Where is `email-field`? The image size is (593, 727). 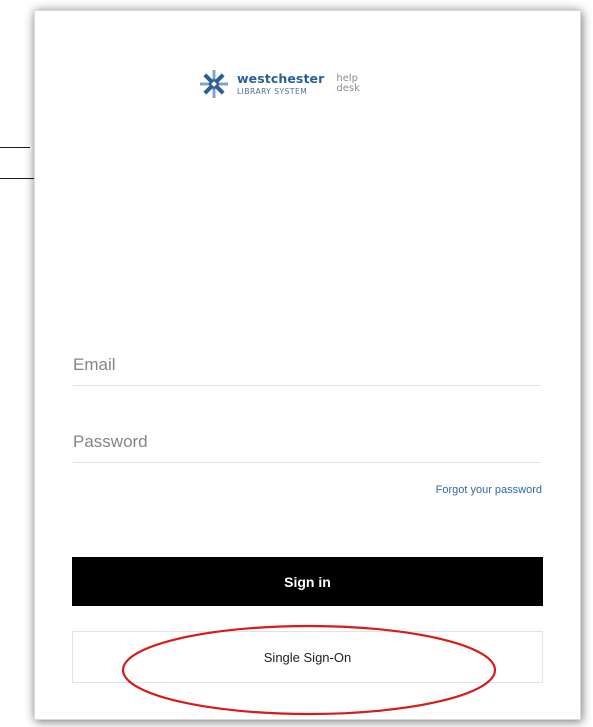
email-field is located at coordinates (307, 365).